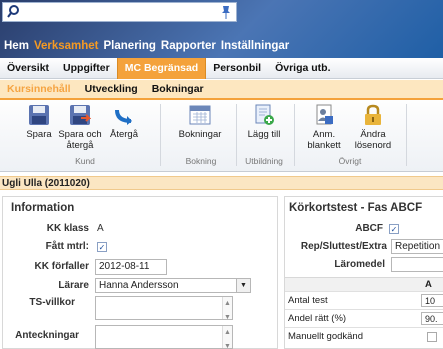  What do you see at coordinates (123, 117) in the screenshot?
I see `return-arrow-icon` at bounding box center [123, 117].